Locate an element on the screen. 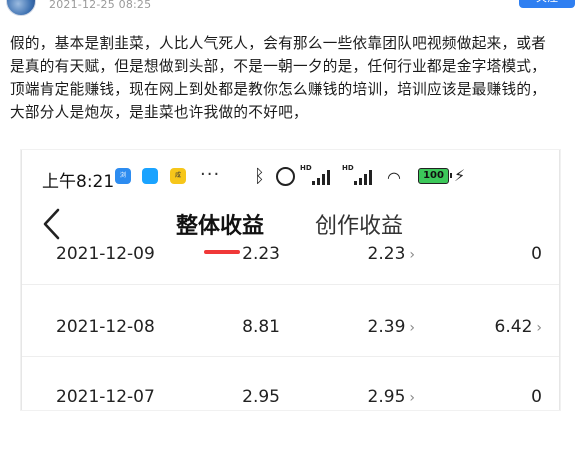 Image resolution: width=581 pixels, height=449 pixels. battery-level: 100 is located at coordinates (433, 175).